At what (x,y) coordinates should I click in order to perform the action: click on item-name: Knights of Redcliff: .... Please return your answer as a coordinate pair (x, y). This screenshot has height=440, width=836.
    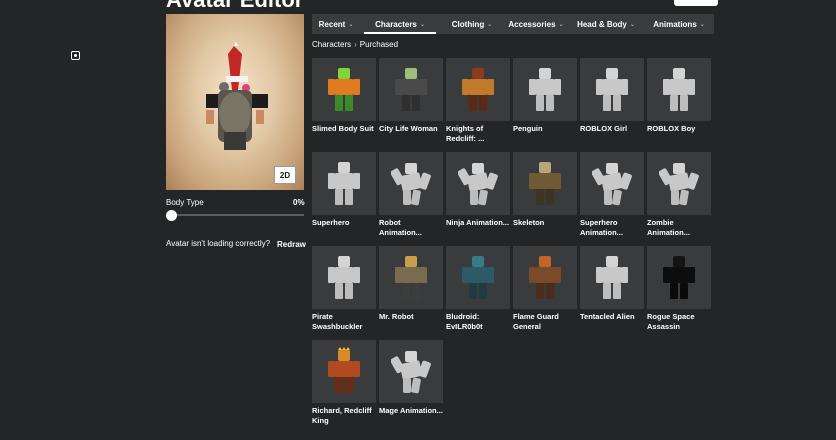
    Looking at the image, I should click on (478, 134).